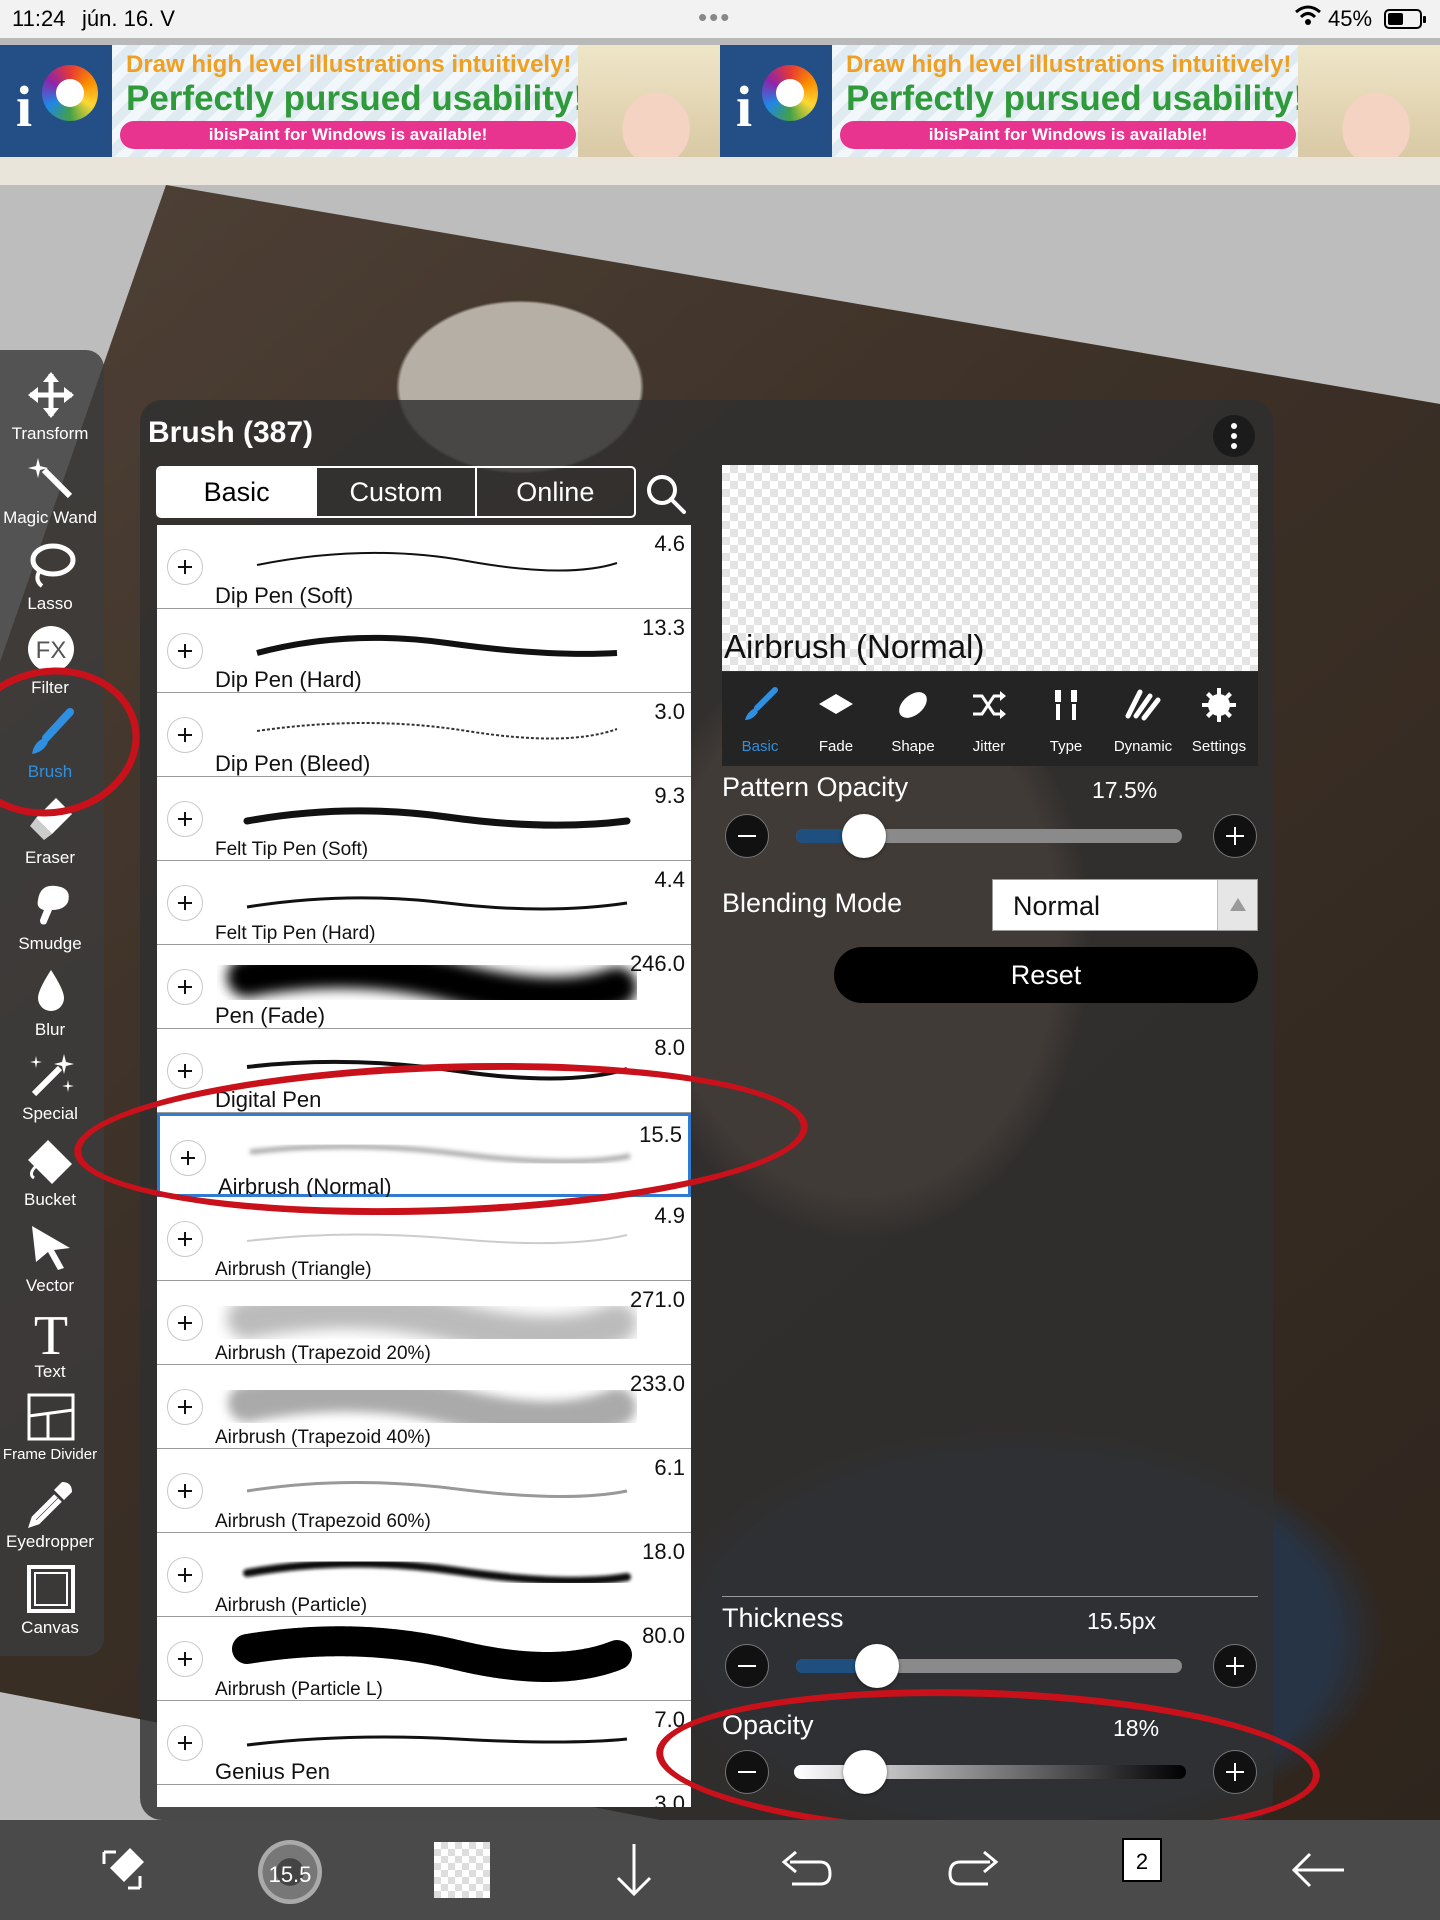 Image resolution: width=1440 pixels, height=1920 pixels. What do you see at coordinates (52, 494) in the screenshot?
I see `tool-magic-wand: Magic Wand` at bounding box center [52, 494].